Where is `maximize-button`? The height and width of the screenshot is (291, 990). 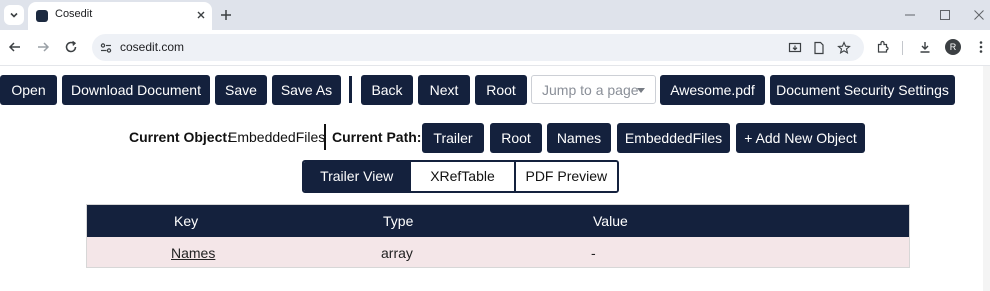
maximize-button is located at coordinates (945, 15).